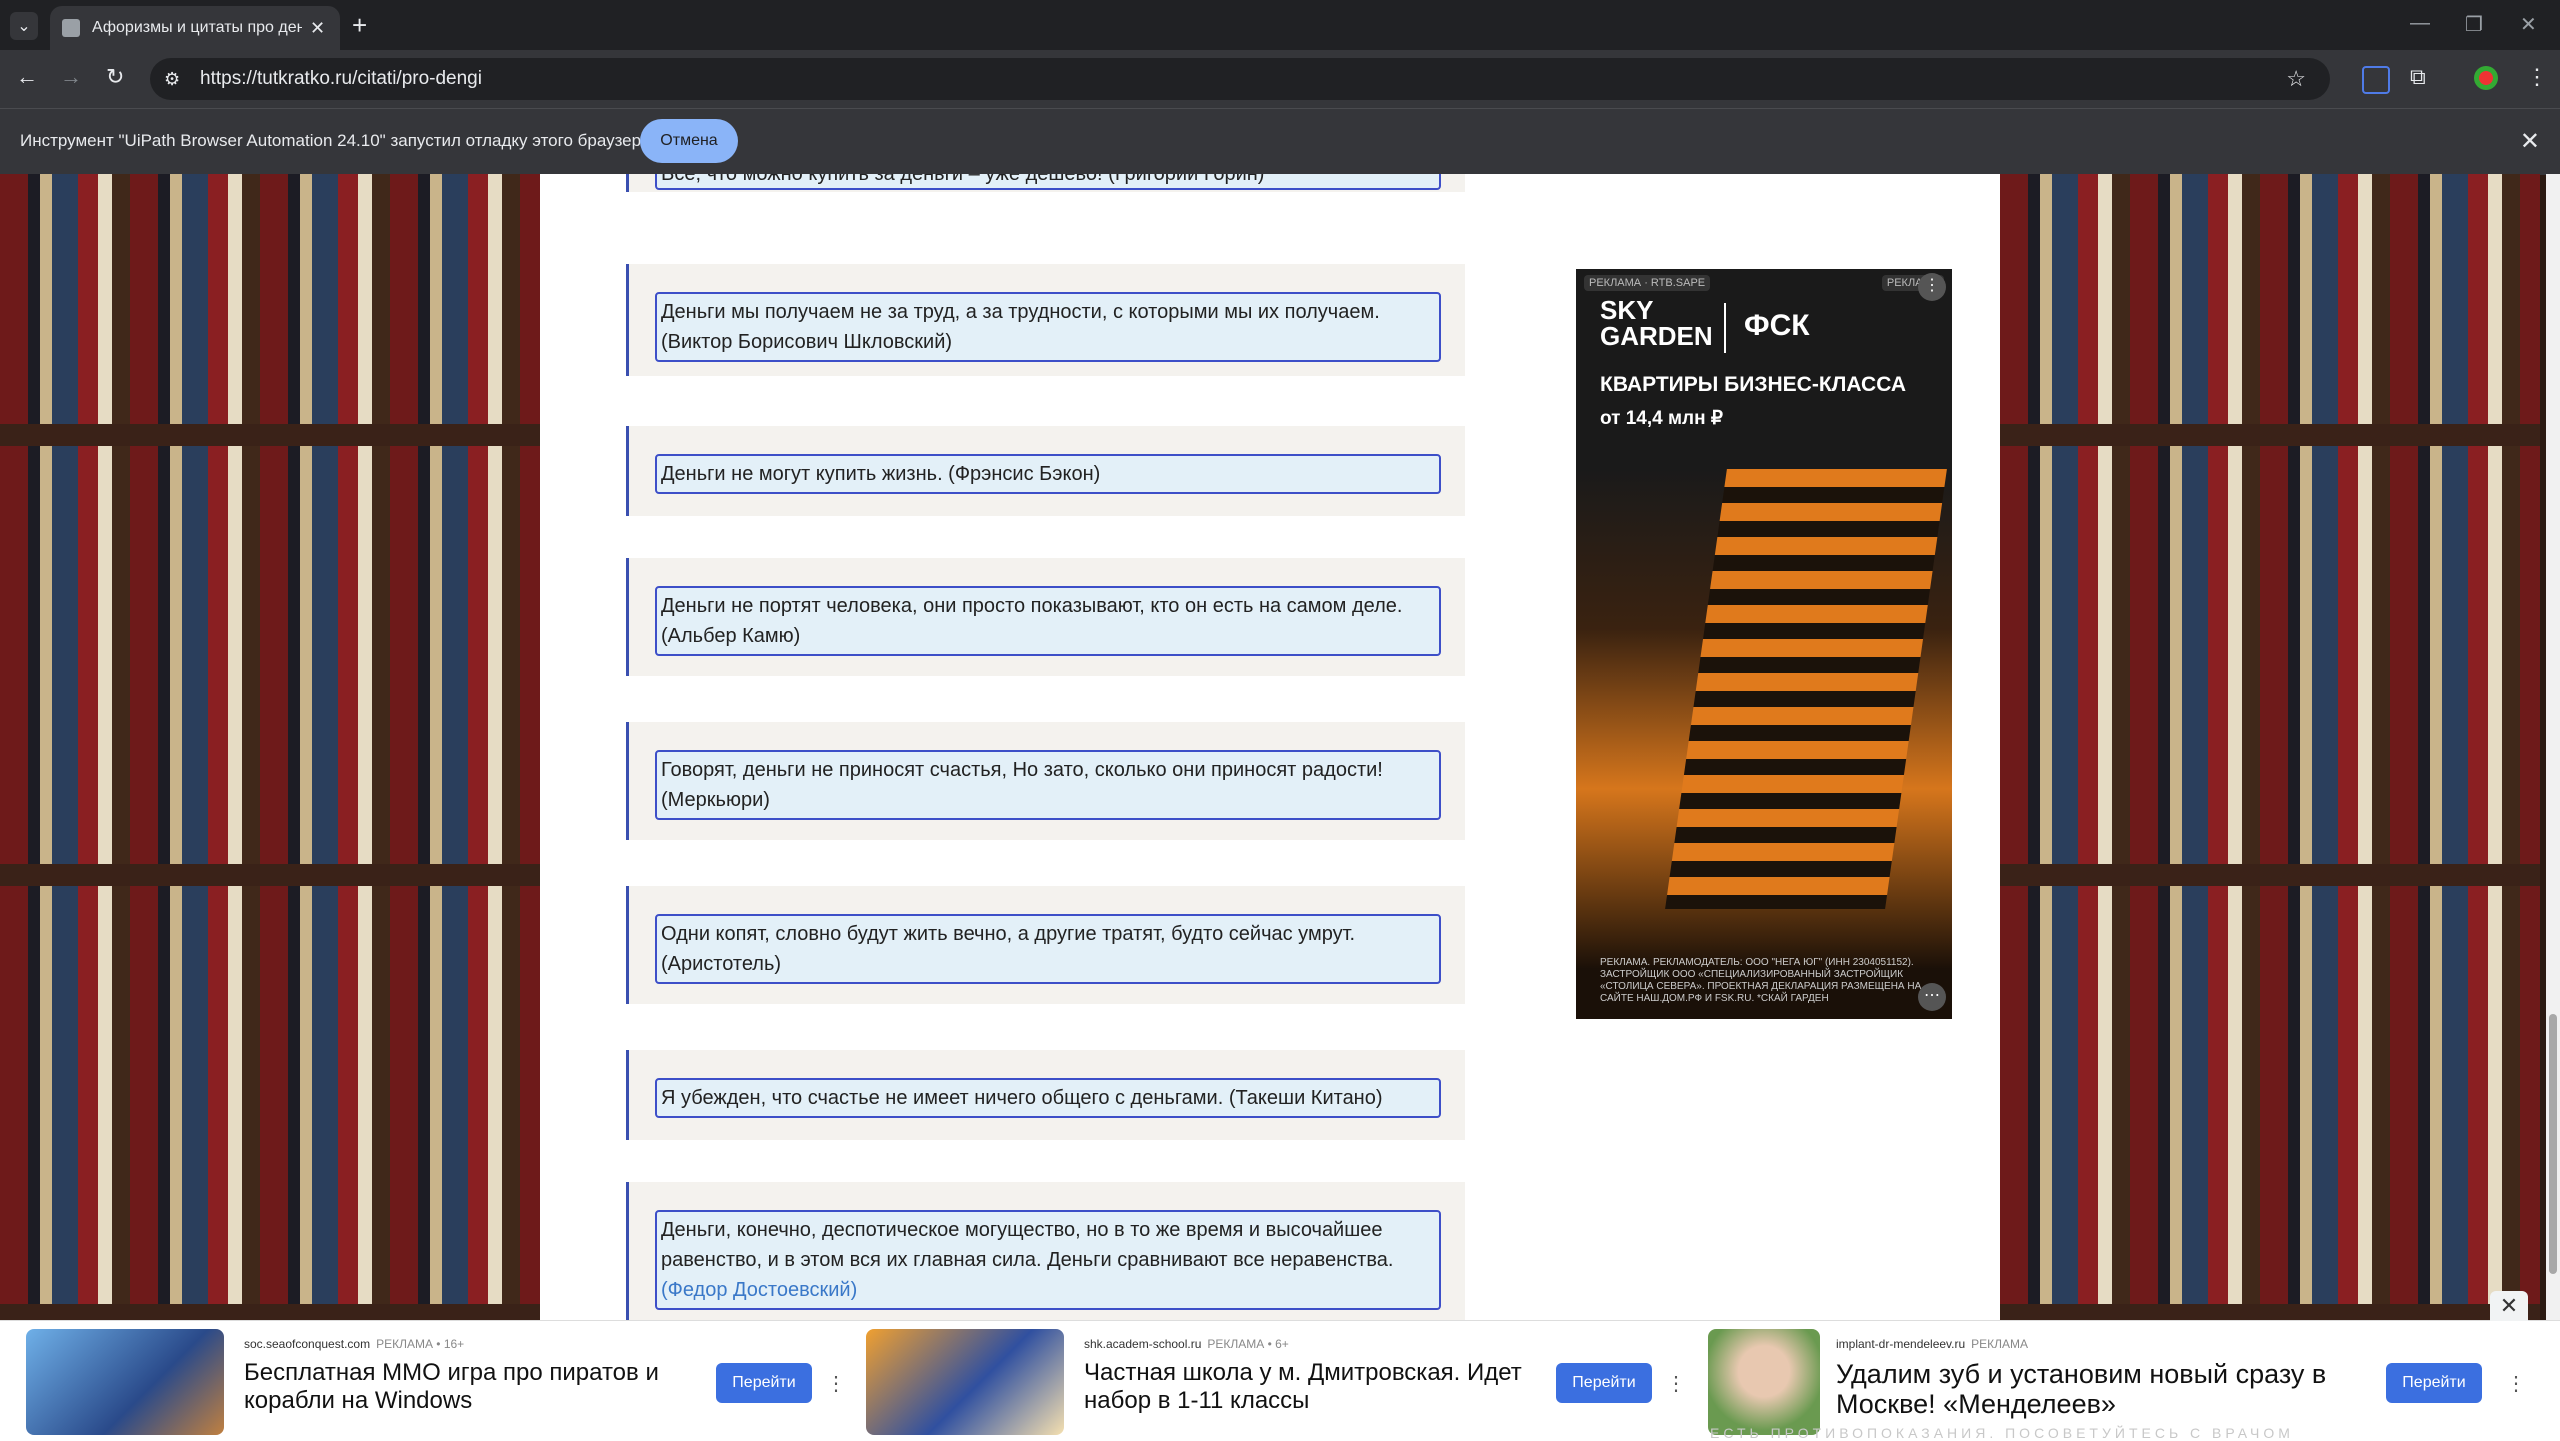 This screenshot has width=2560, height=1441. Describe the element at coordinates (307, 1344) in the screenshot. I see `ad-domain-text: soc.seaofconquest.com` at that location.